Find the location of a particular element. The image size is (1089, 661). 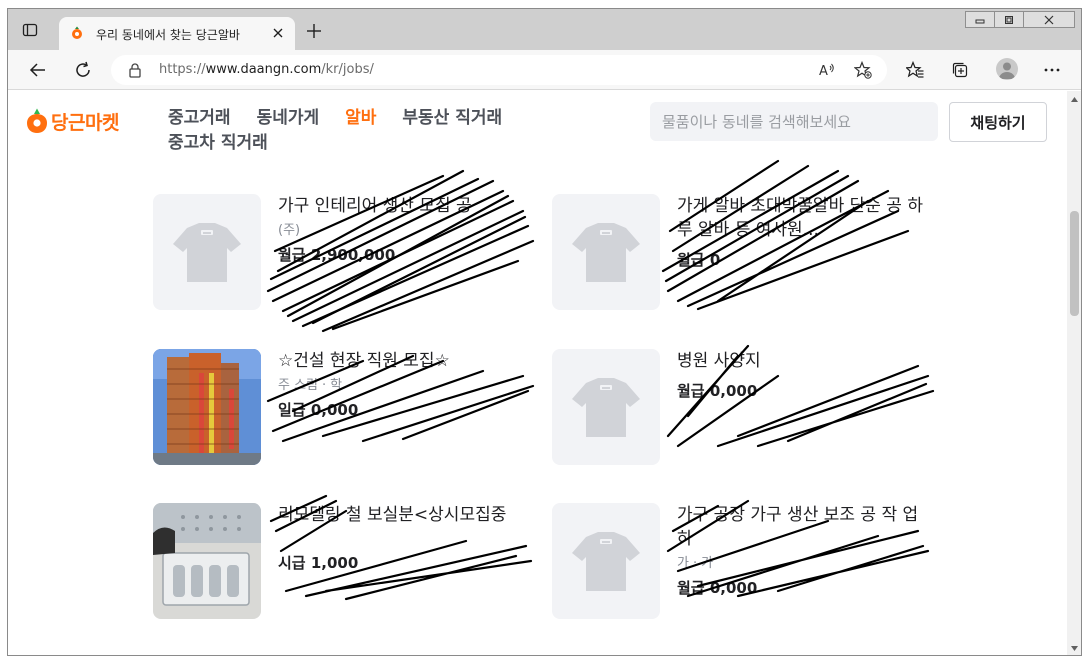

job-title: 가구 공장 가구 생산 보조 공 작 업 하 is located at coordinates (798, 527).